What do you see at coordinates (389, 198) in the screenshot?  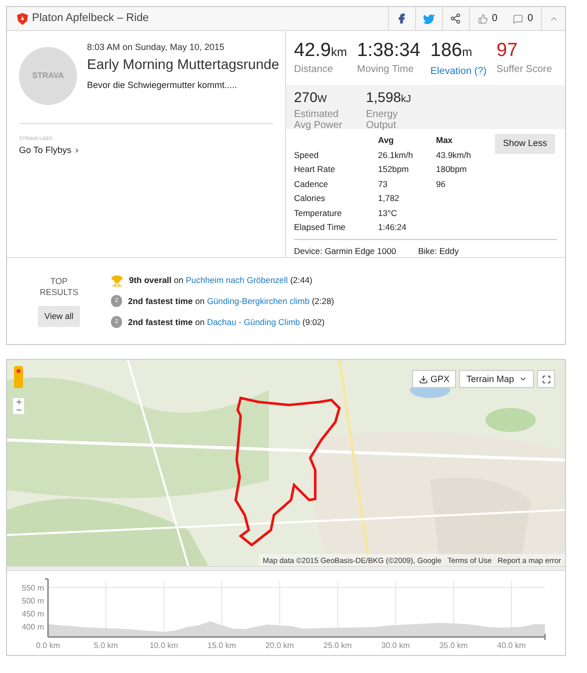 I see `avg-value: 1,782` at bounding box center [389, 198].